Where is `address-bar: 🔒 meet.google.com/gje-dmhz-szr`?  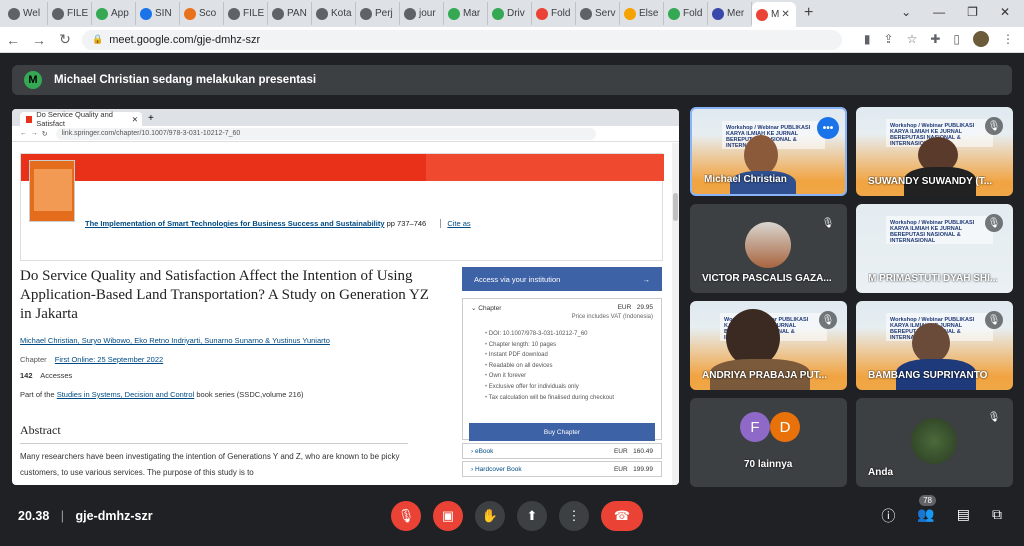 address-bar: 🔒 meet.google.com/gje-dmhz-szr is located at coordinates (462, 39).